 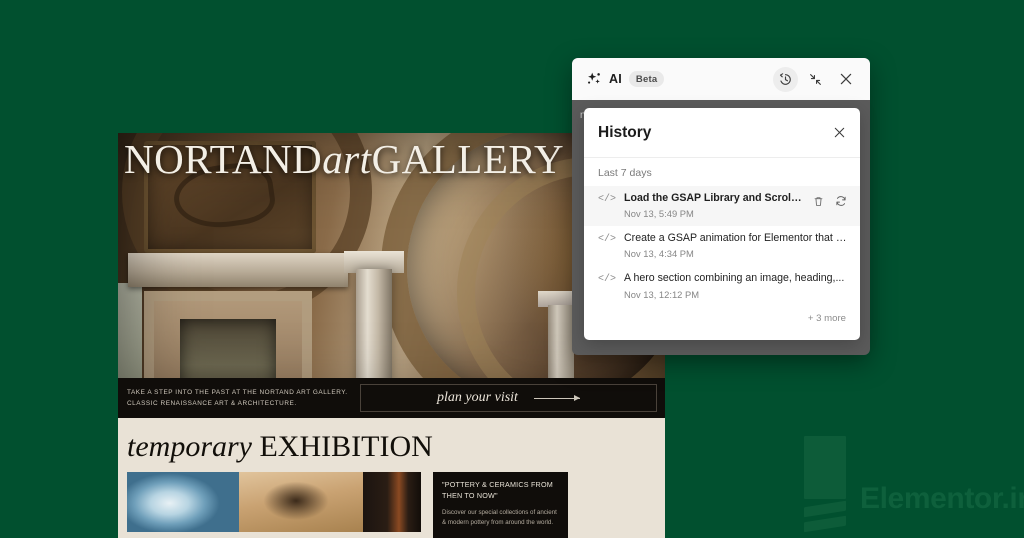 What do you see at coordinates (497, 490) in the screenshot?
I see `card-heading: "POTTERY & CERAMICS FROM THEN TO NOW"` at bounding box center [497, 490].